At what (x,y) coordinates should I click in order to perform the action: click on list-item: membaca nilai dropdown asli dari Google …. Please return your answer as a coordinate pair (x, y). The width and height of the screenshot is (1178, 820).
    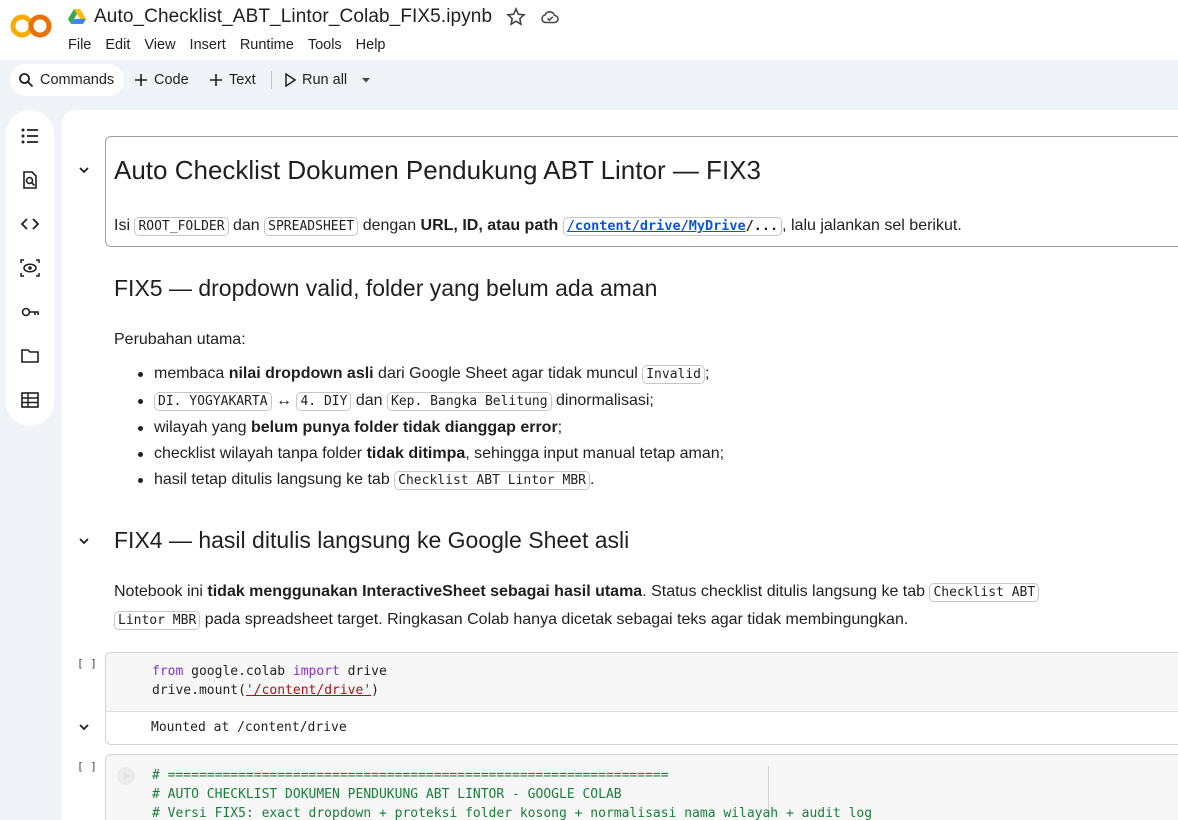
    Looking at the image, I should click on (431, 374).